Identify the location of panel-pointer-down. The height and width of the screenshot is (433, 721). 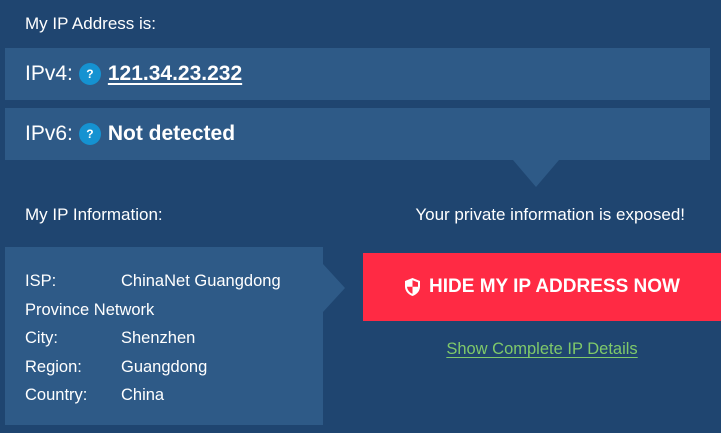
(536, 173).